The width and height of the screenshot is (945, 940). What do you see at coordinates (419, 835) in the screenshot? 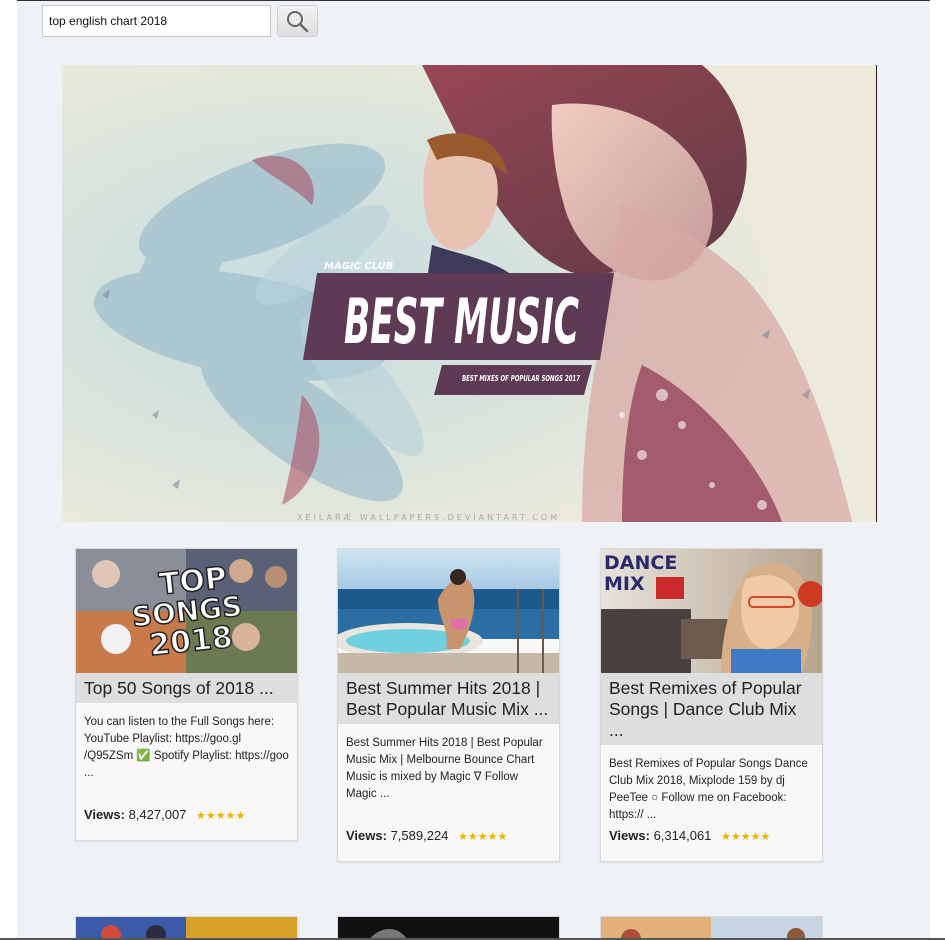
I see `views-count: 7,589,224` at bounding box center [419, 835].